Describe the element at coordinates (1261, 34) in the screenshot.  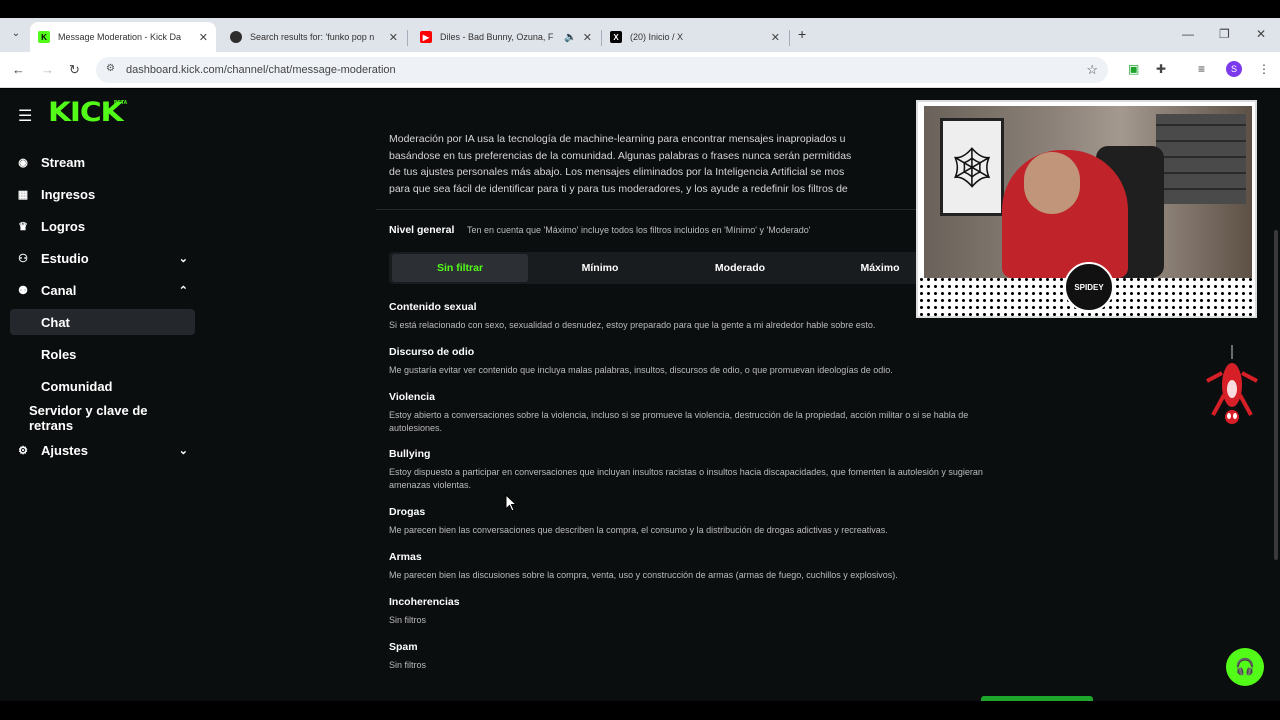
I see `window-close-icon: ✕` at that location.